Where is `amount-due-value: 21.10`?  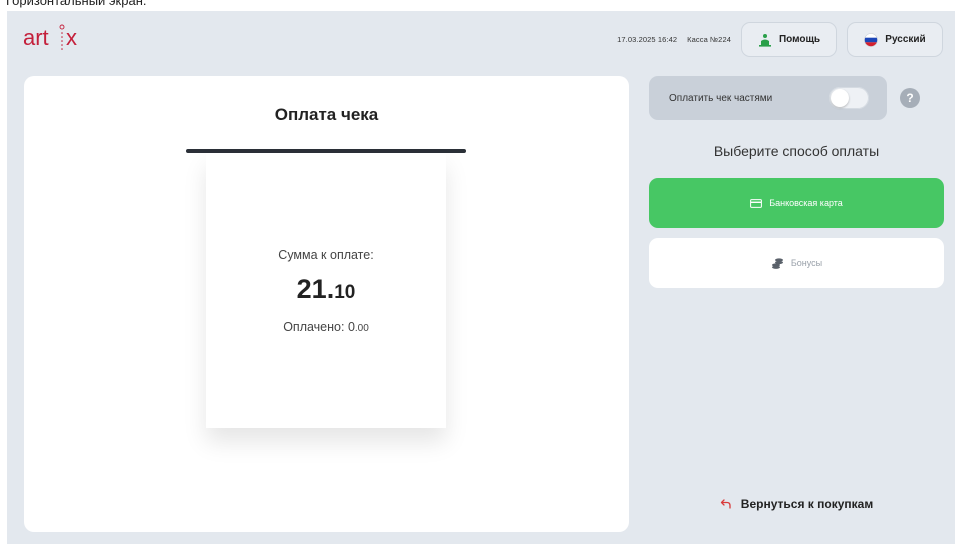 amount-due-value: 21.10 is located at coordinates (326, 289).